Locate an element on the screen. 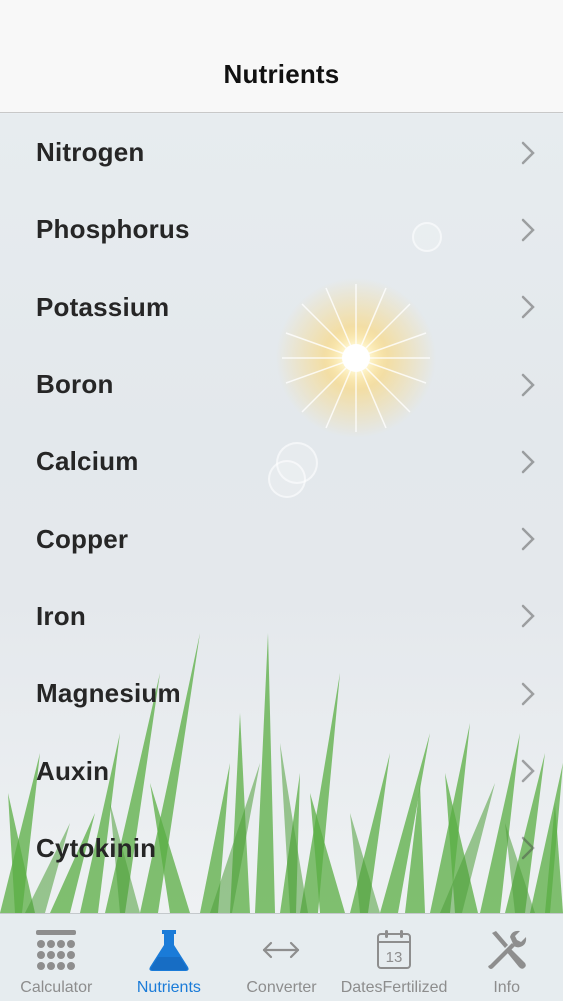 Image resolution: width=563 pixels, height=1001 pixels. calculator-icon is located at coordinates (56, 950).